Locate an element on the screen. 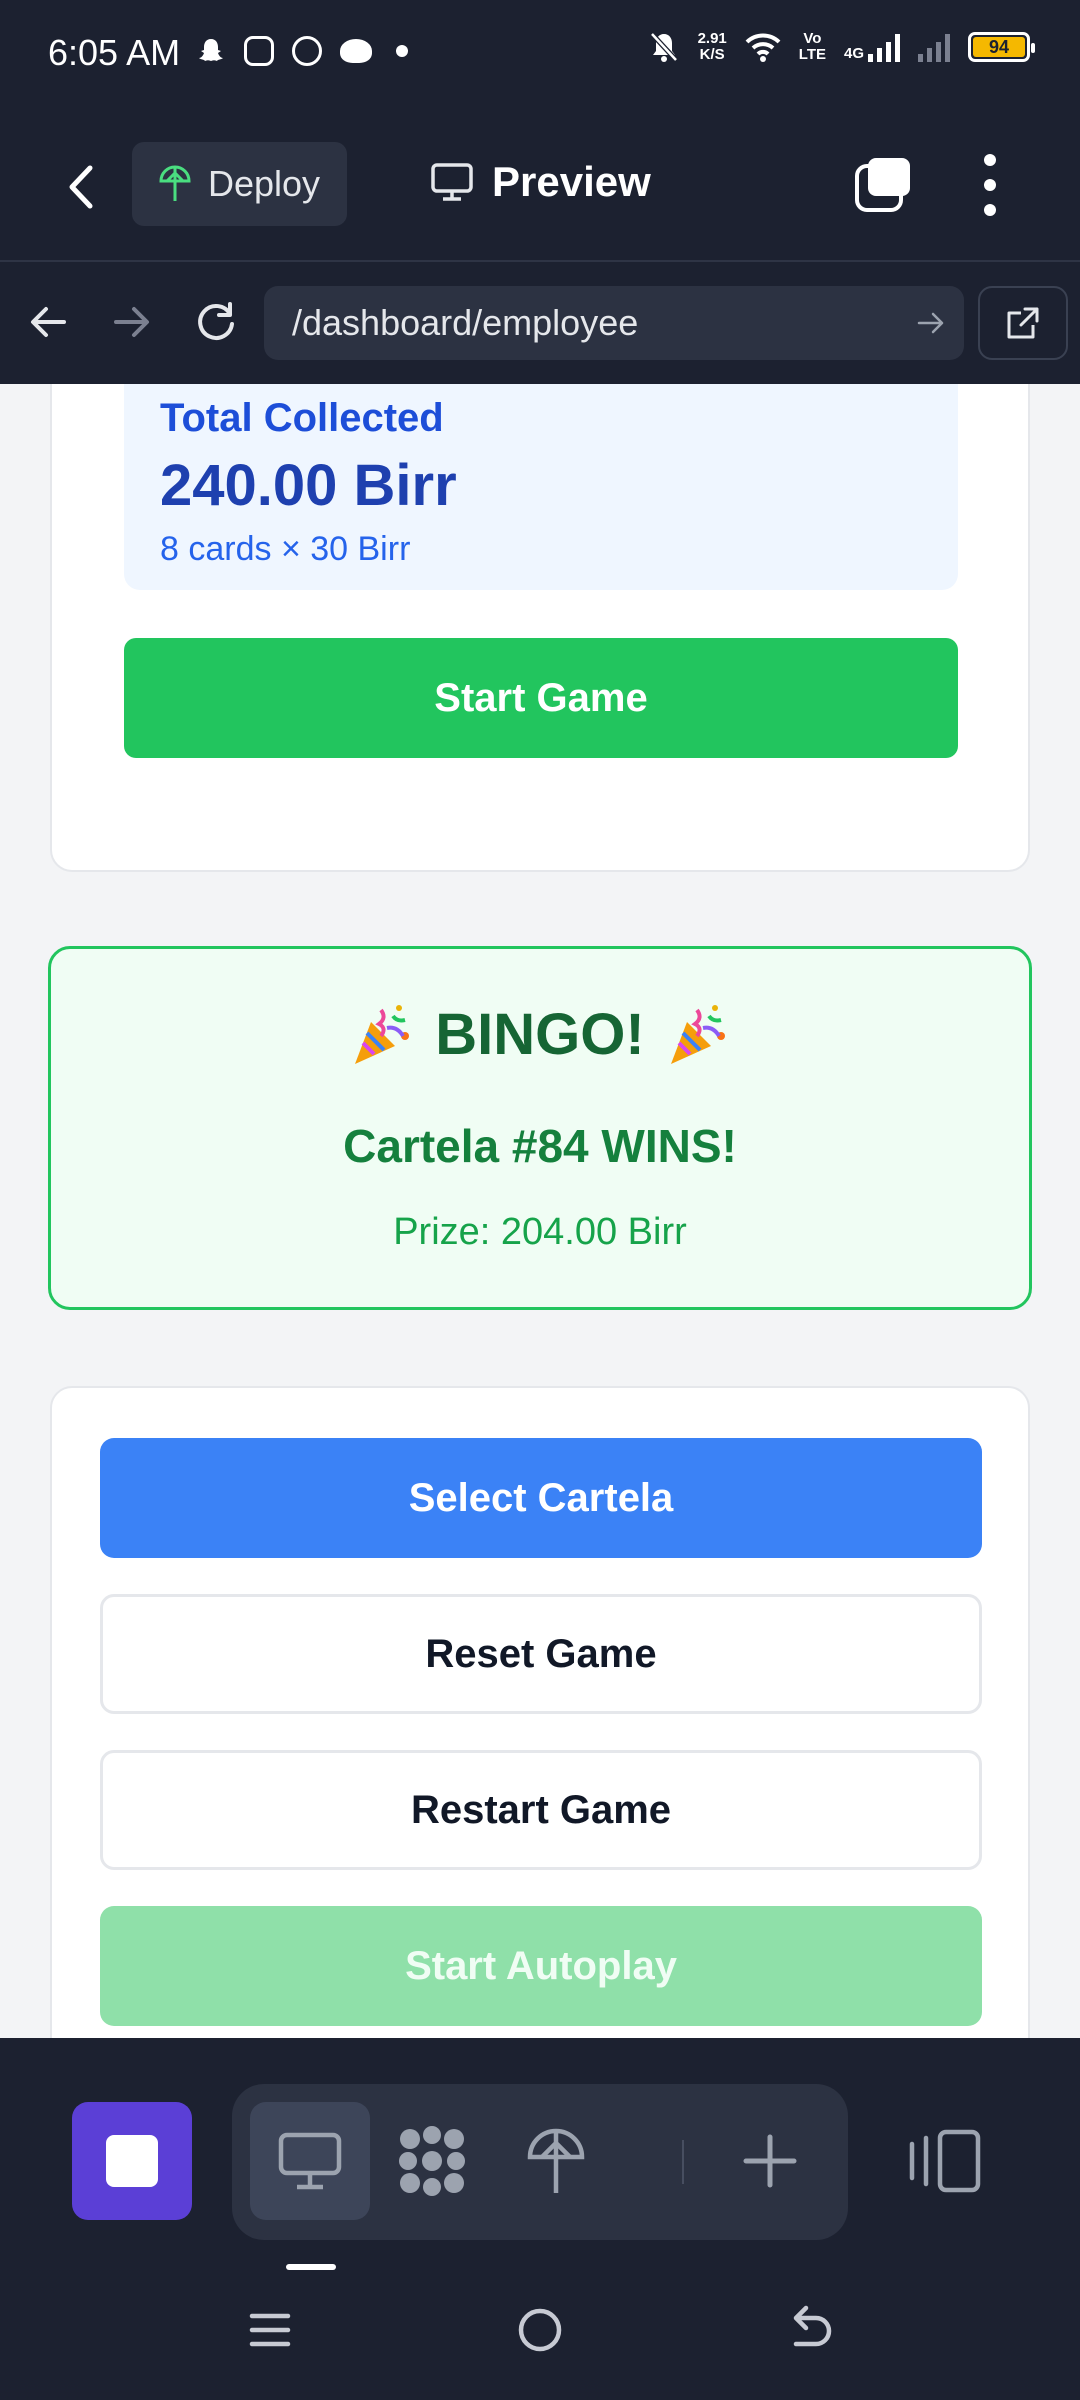 The width and height of the screenshot is (1080, 2400). browser-back-icon is located at coordinates (48, 322).